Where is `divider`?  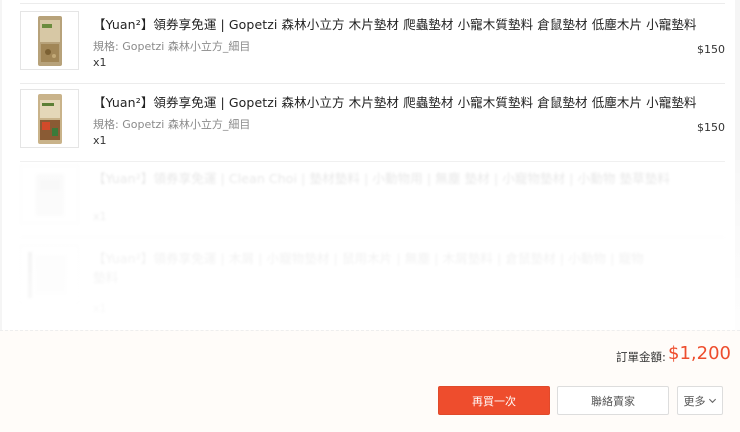 divider is located at coordinates (372, 3).